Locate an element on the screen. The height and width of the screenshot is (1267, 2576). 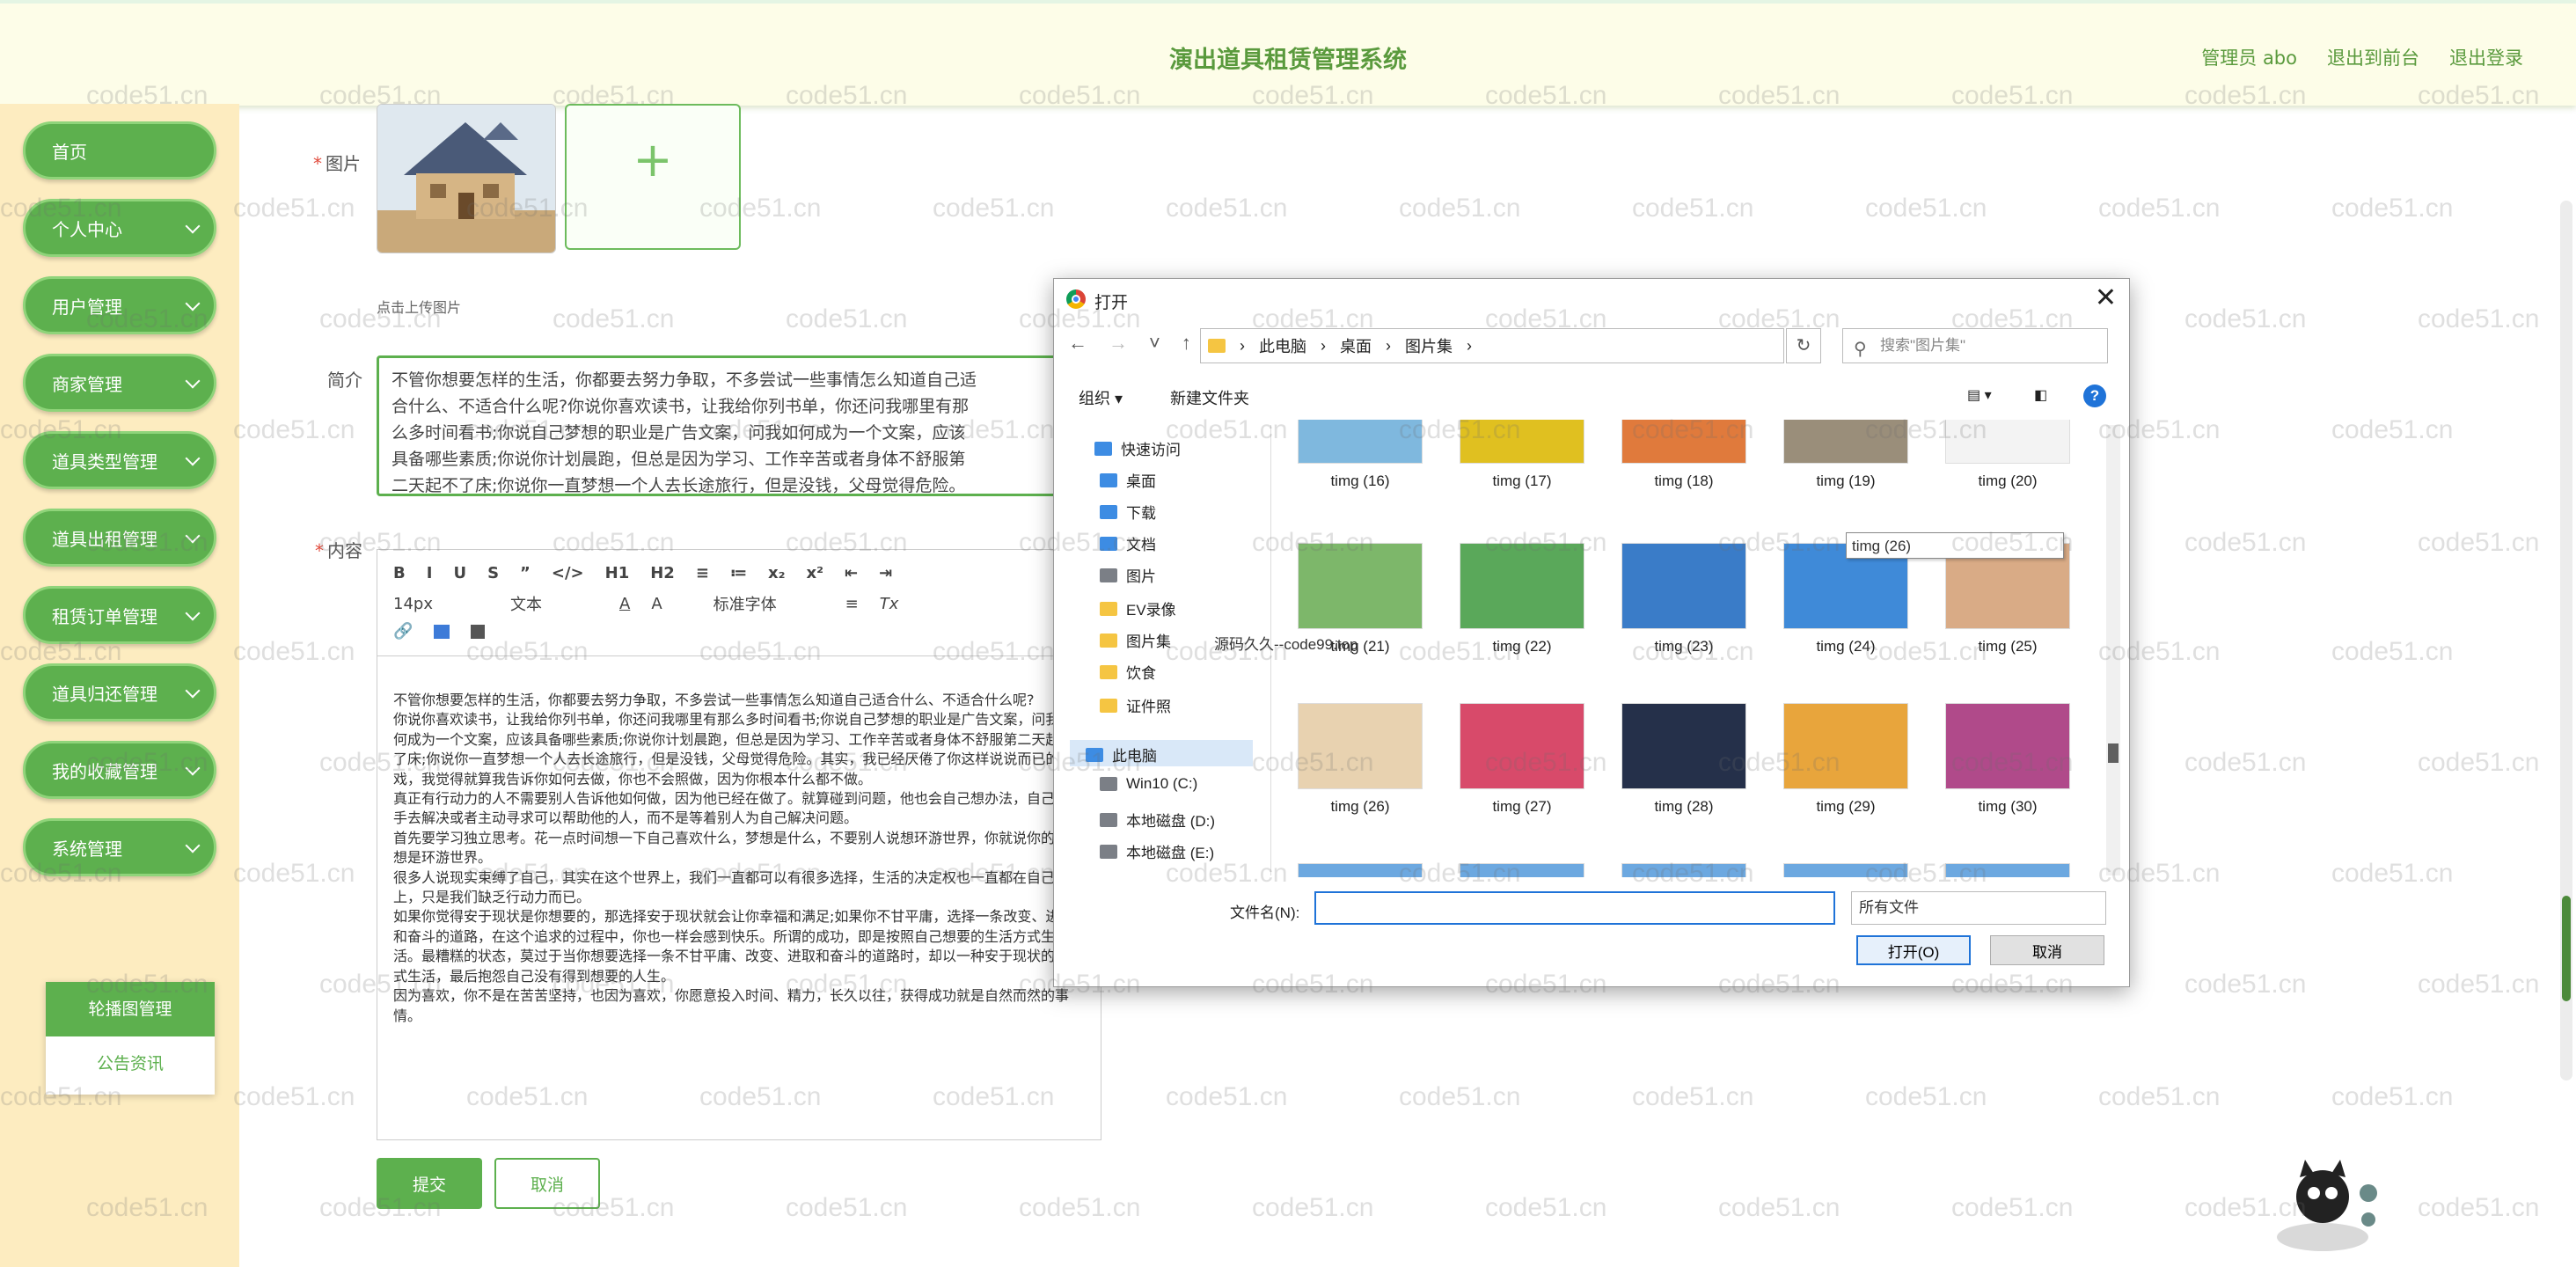
nav-pane-item: 文档 is located at coordinates (1128, 543).